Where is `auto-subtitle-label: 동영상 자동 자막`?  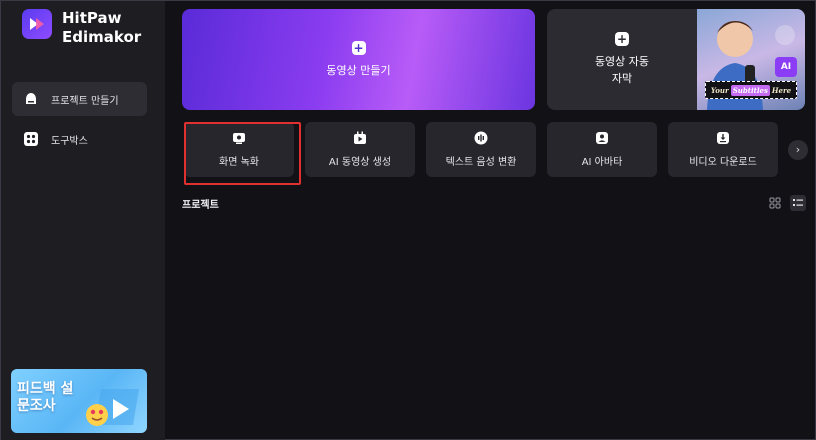 auto-subtitle-label: 동영상 자동 자막 is located at coordinates (622, 70).